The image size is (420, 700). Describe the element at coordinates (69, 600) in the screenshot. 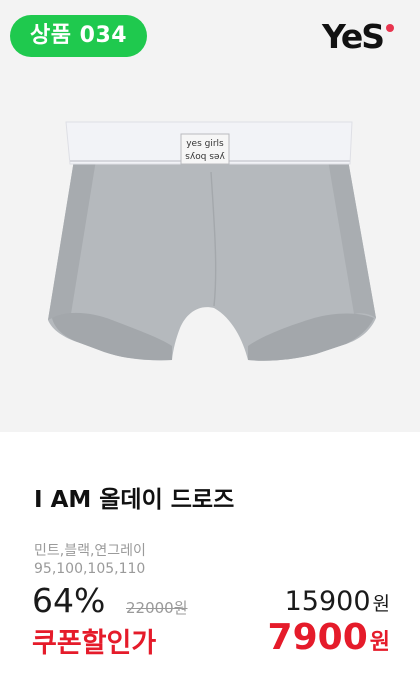

I see `discount-rate: 64%` at that location.